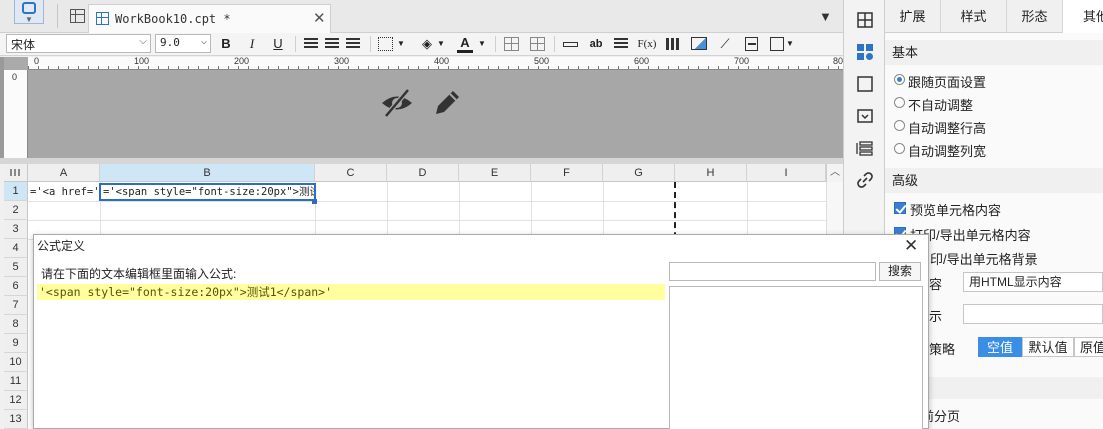  What do you see at coordinates (570, 44) in the screenshot?
I see `insert-cell-icon` at bounding box center [570, 44].